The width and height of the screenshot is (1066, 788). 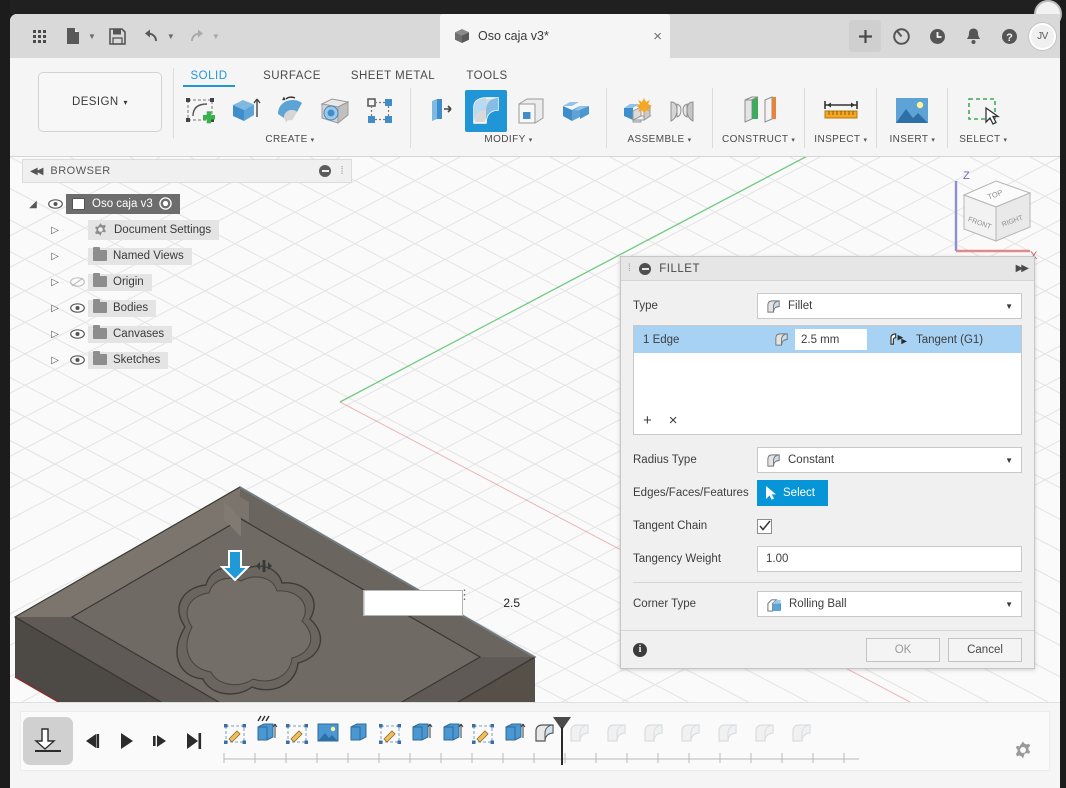 I want to click on select-window-button, so click(x=983, y=111).